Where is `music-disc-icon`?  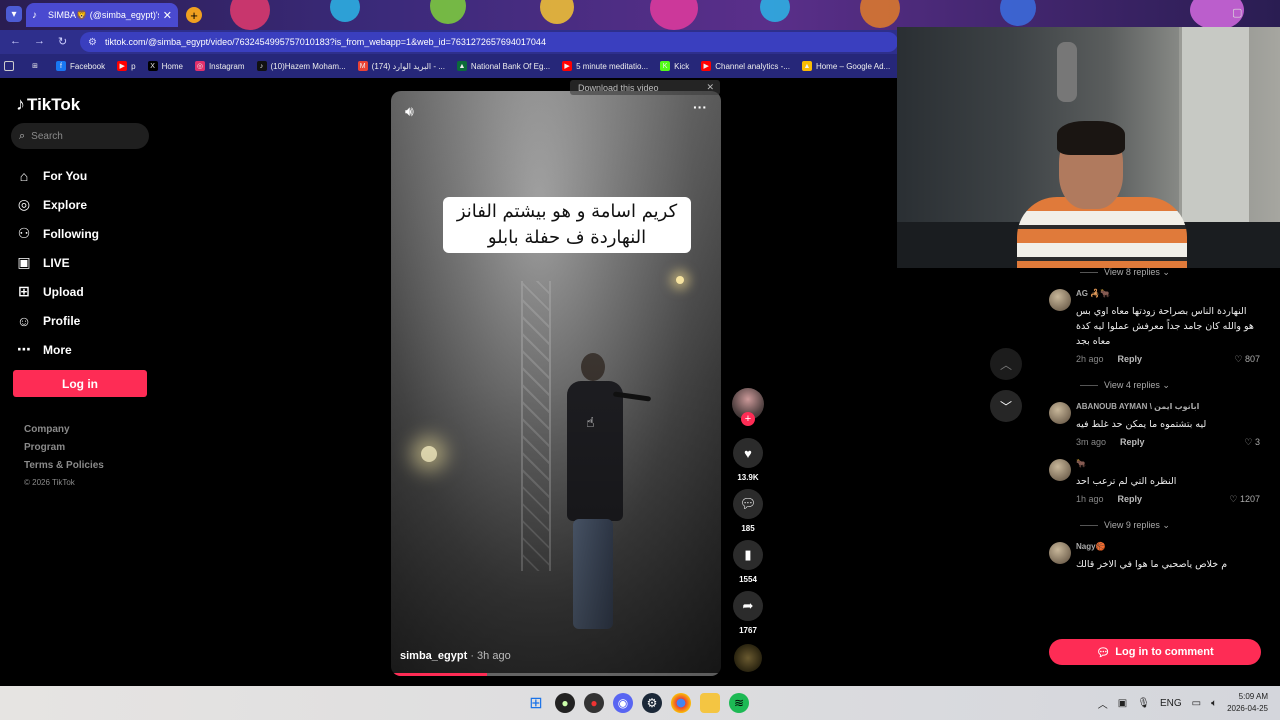
music-disc-icon is located at coordinates (748, 658).